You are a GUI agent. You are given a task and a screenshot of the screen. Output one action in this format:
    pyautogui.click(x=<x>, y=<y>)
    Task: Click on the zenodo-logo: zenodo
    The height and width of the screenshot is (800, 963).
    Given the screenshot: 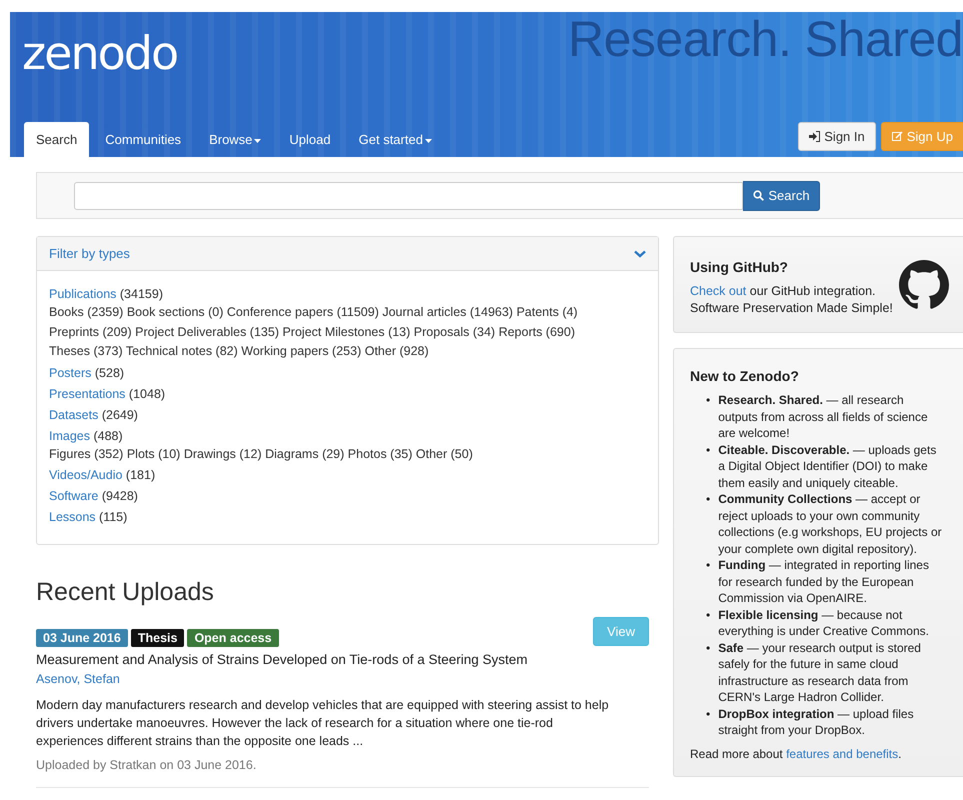 What is the action you would take?
    pyautogui.click(x=100, y=50)
    